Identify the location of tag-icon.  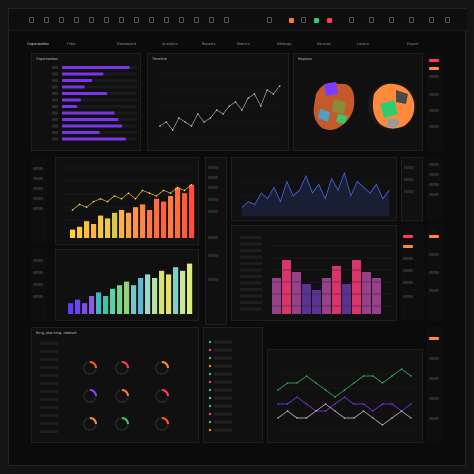
(211, 20).